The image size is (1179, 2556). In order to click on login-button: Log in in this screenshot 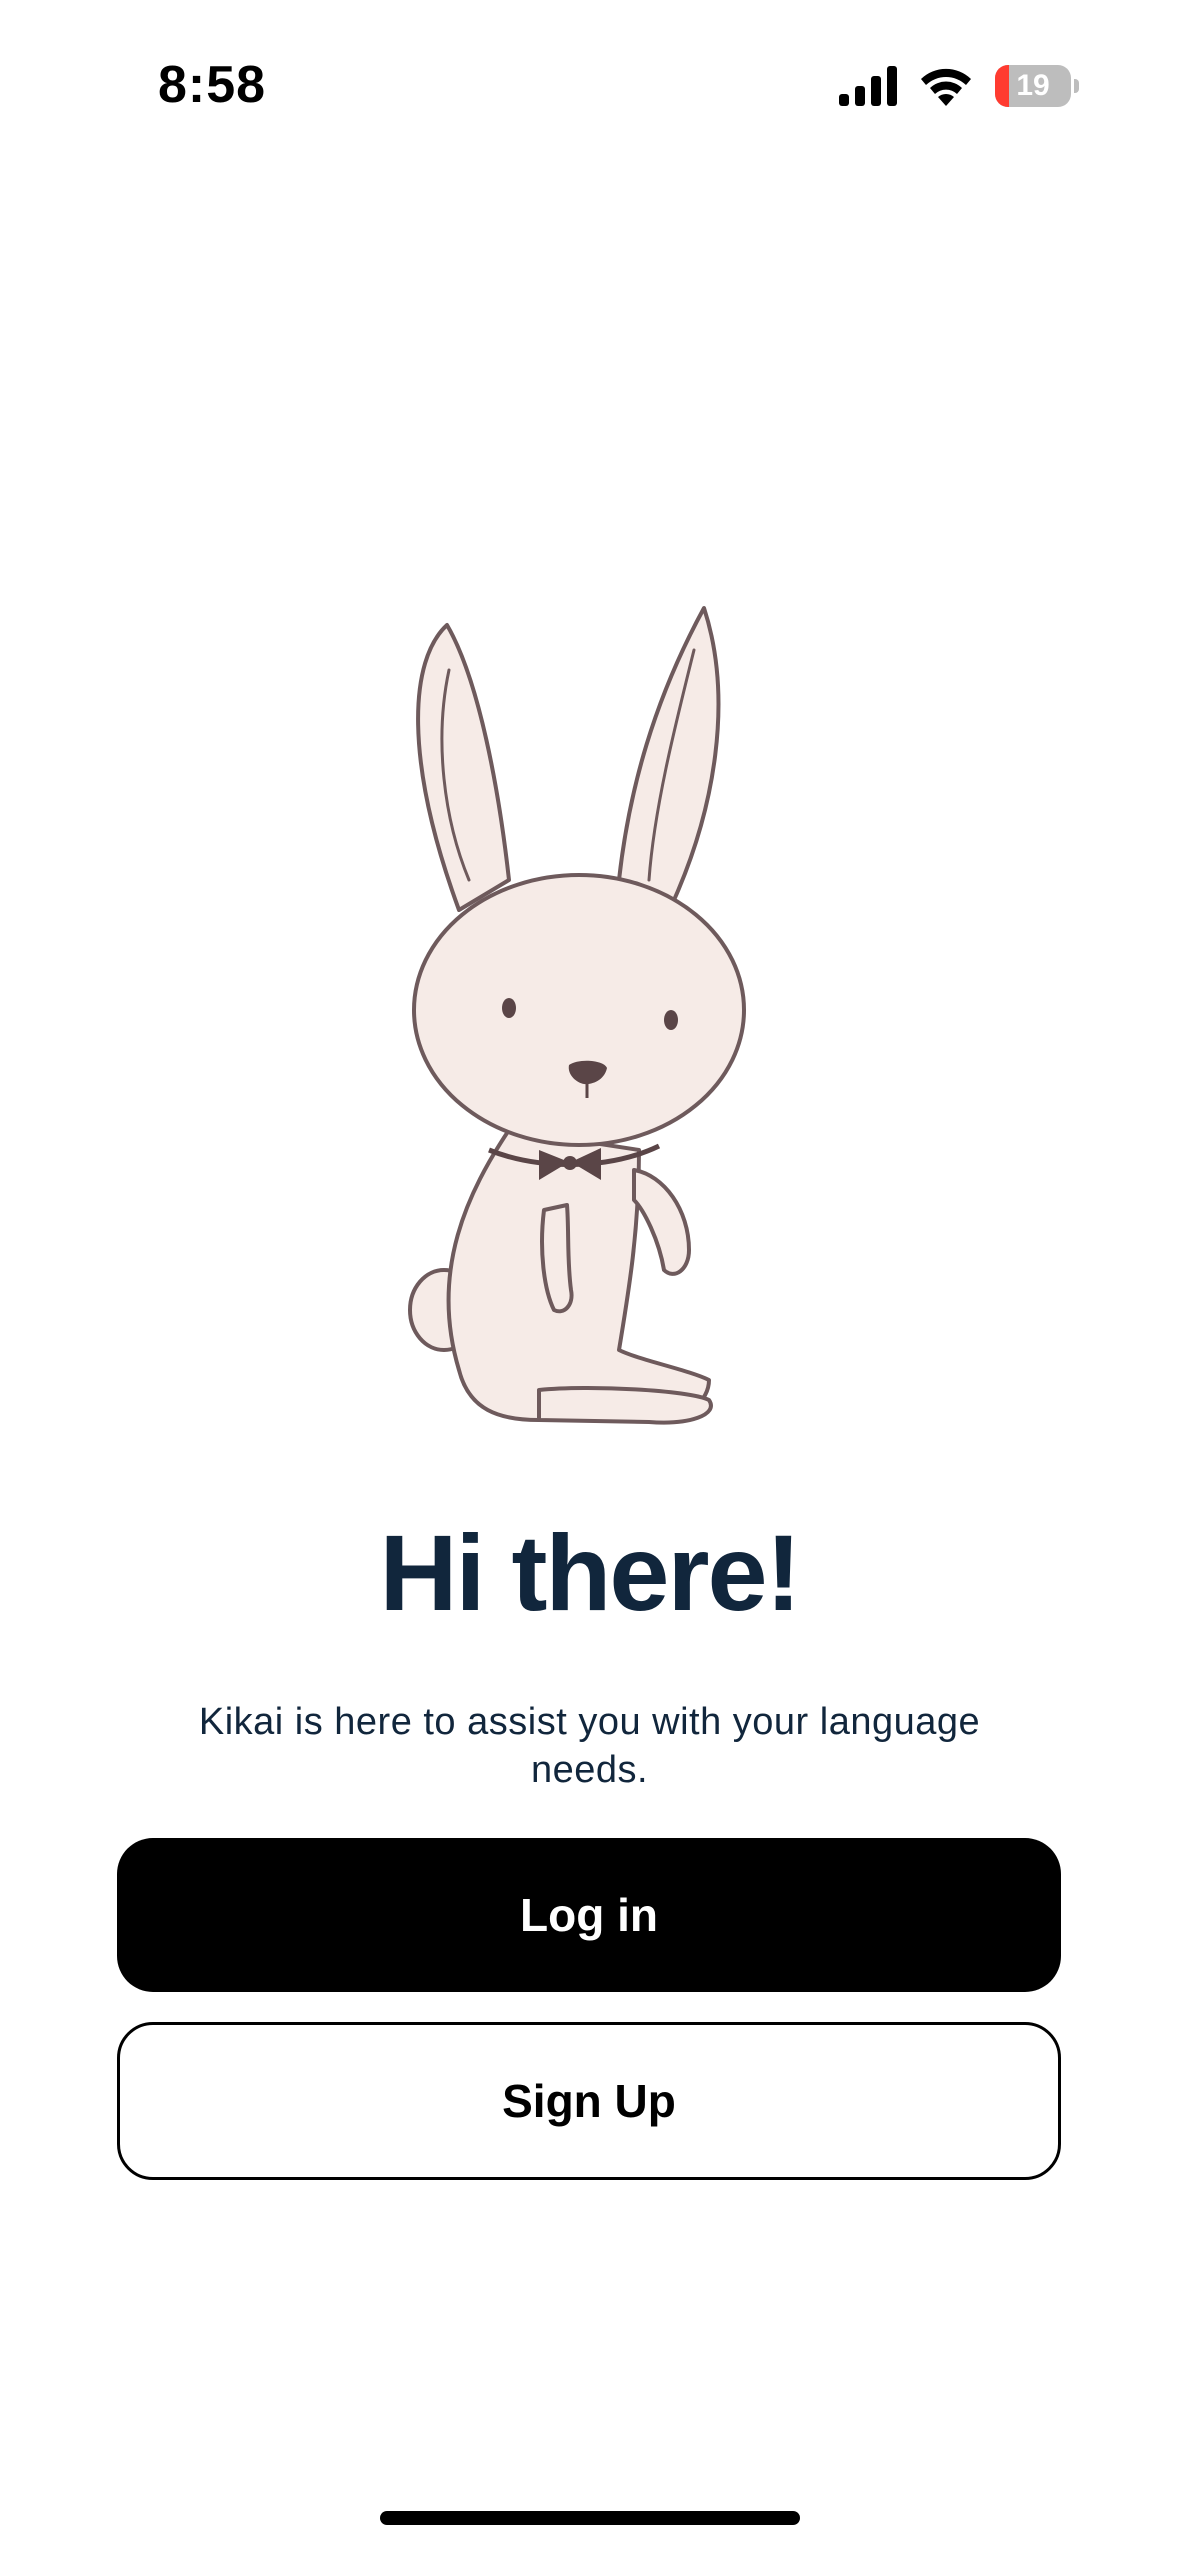, I will do `click(589, 1915)`.